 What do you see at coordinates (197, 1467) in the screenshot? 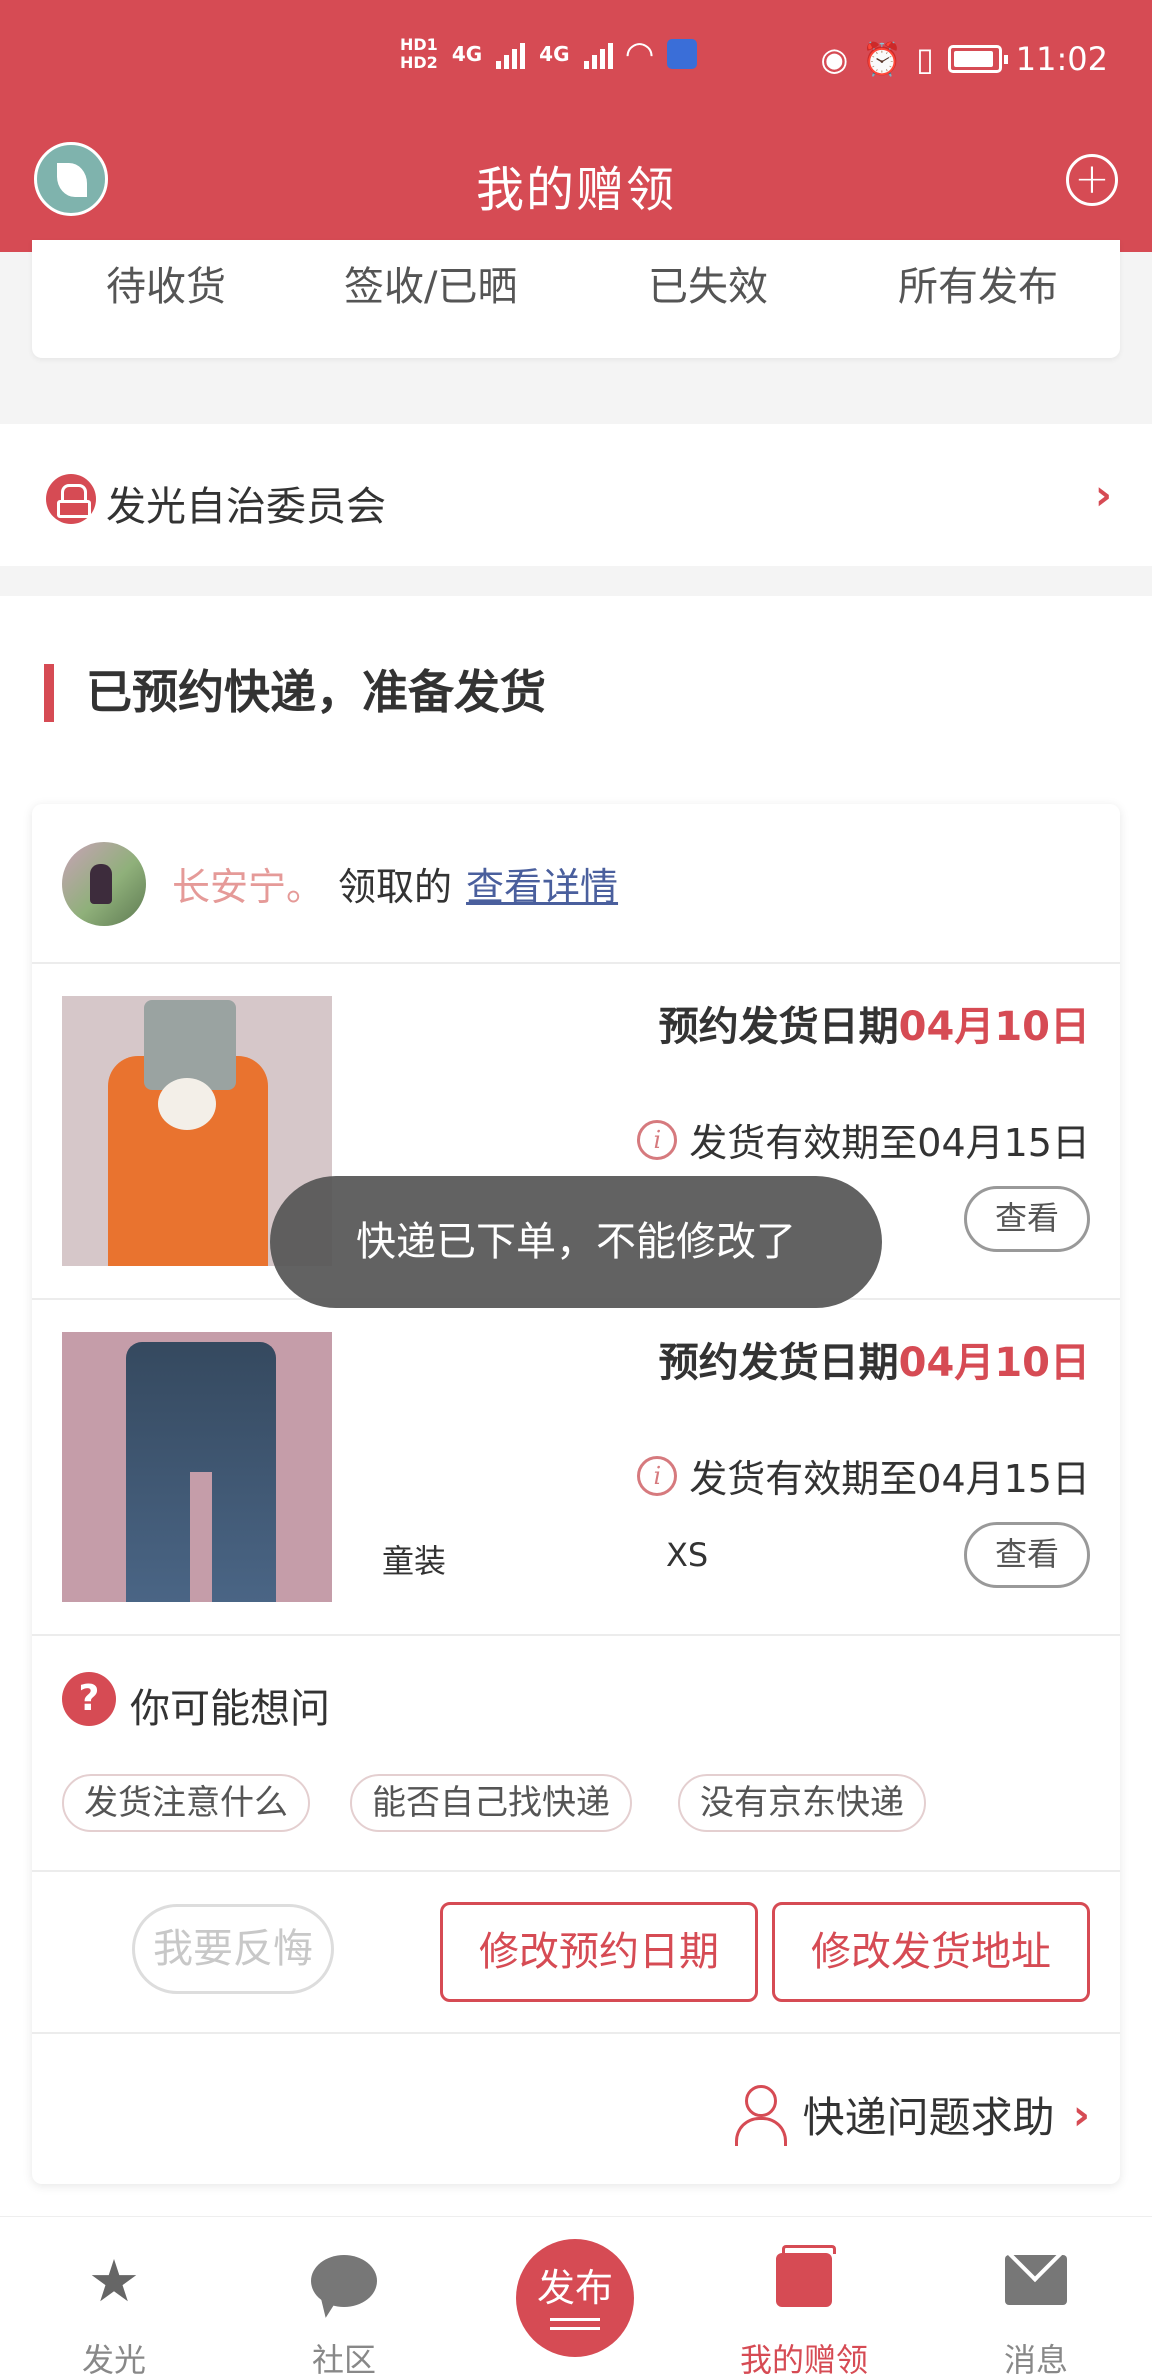
I see `item-photo` at bounding box center [197, 1467].